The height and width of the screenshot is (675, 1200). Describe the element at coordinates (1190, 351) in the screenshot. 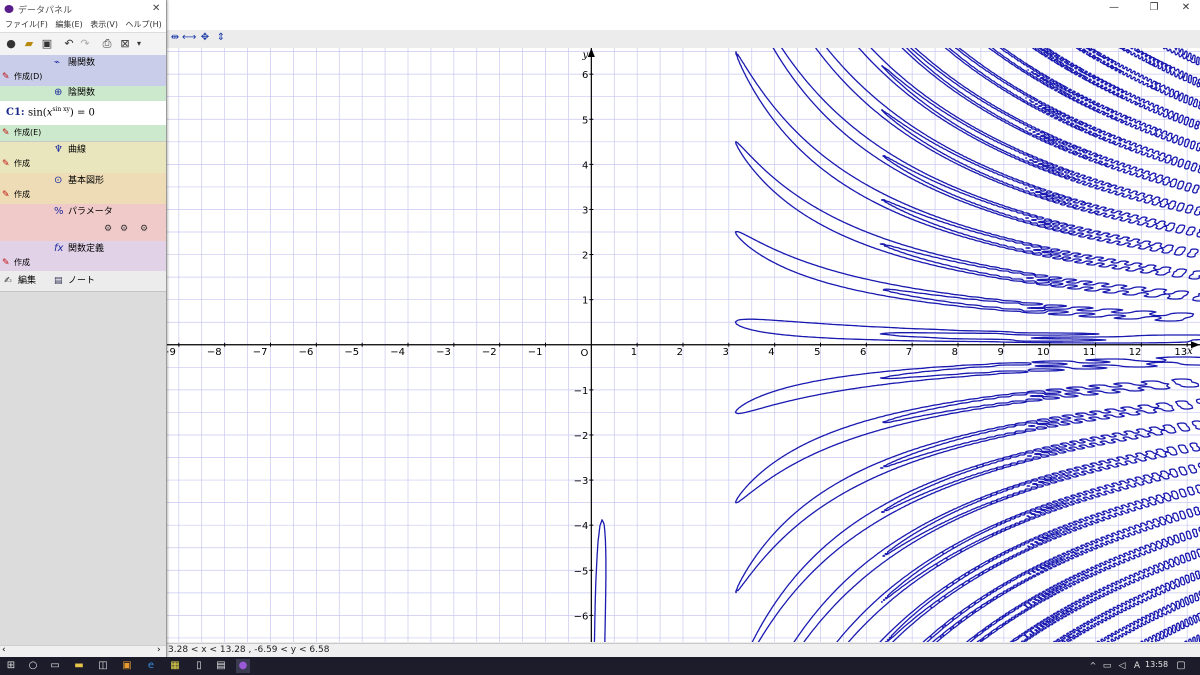

I see `x-axis-label: x` at that location.